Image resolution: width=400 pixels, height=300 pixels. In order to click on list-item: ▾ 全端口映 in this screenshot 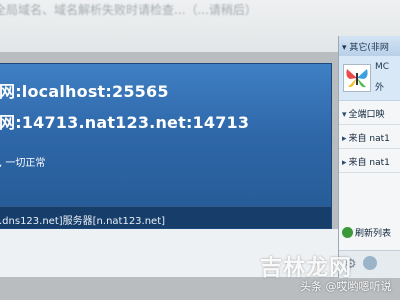, I will do `click(369, 113)`.